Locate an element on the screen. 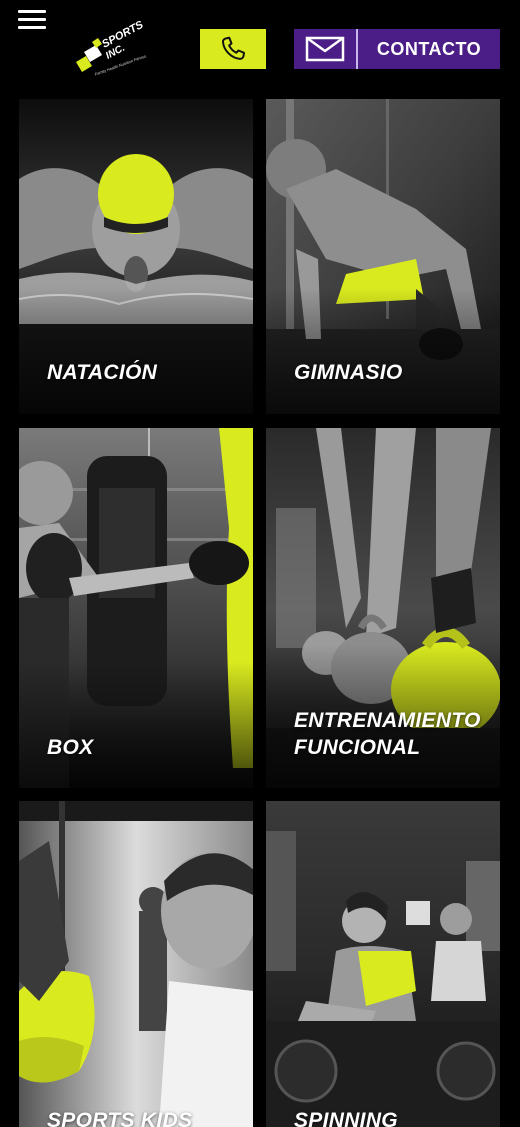 The width and height of the screenshot is (520, 1127). hamburger-menu-icon is located at coordinates (33, 21).